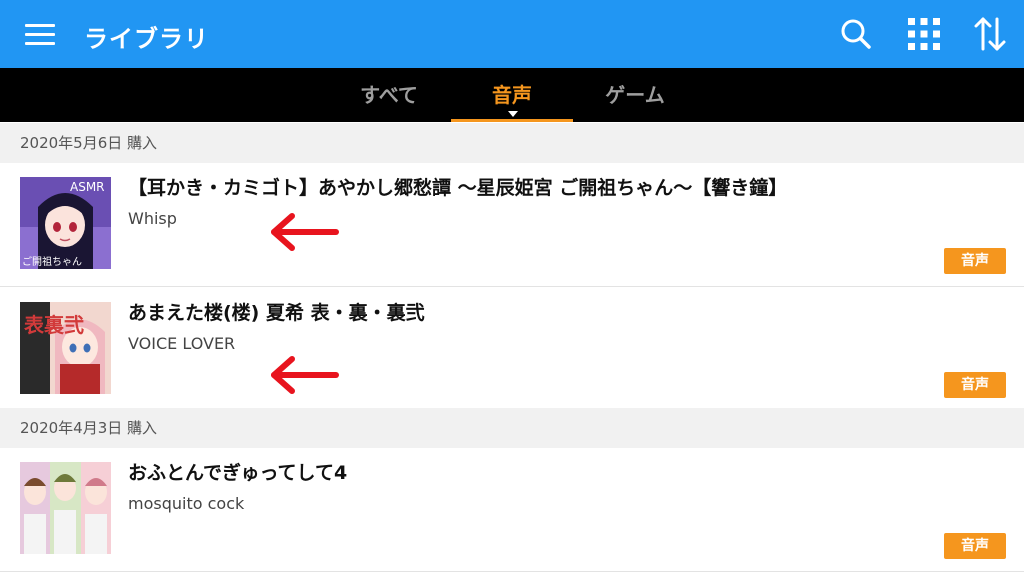 This screenshot has width=1024, height=576. Describe the element at coordinates (635, 95) in the screenshot. I see `tab-game: ゲーム` at that location.